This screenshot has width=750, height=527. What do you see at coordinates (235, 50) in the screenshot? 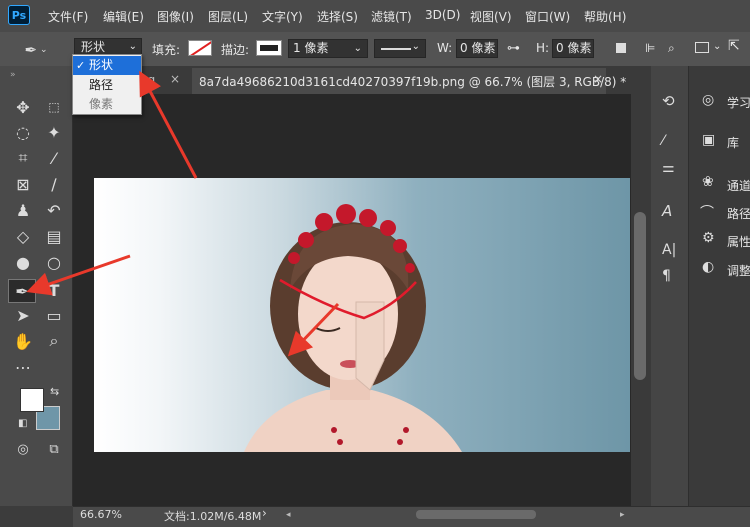
I see `stroke-label: 描边:` at bounding box center [235, 50].